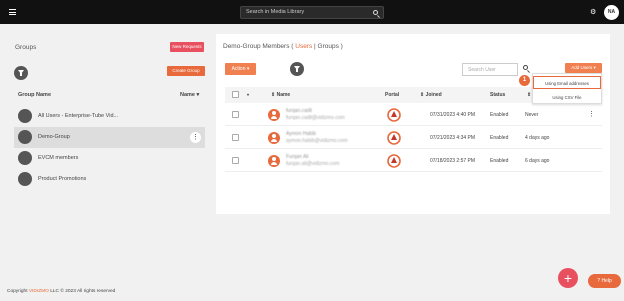 The image size is (624, 301). What do you see at coordinates (38, 291) in the screenshot?
I see `brand-name: VIDIZMO` at bounding box center [38, 291].